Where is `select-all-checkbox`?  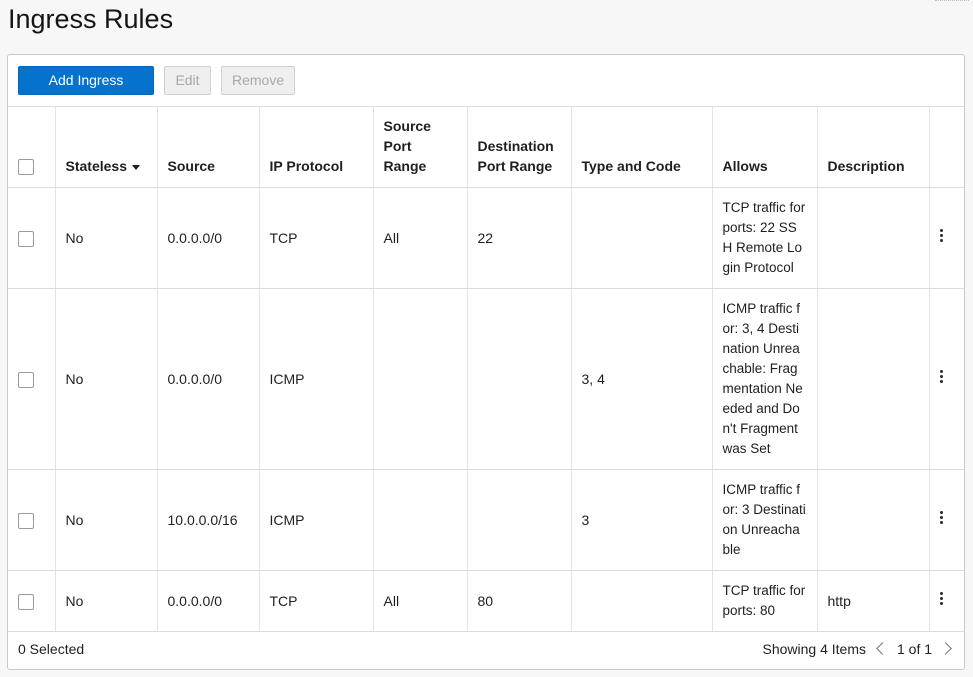
select-all-checkbox is located at coordinates (26, 167).